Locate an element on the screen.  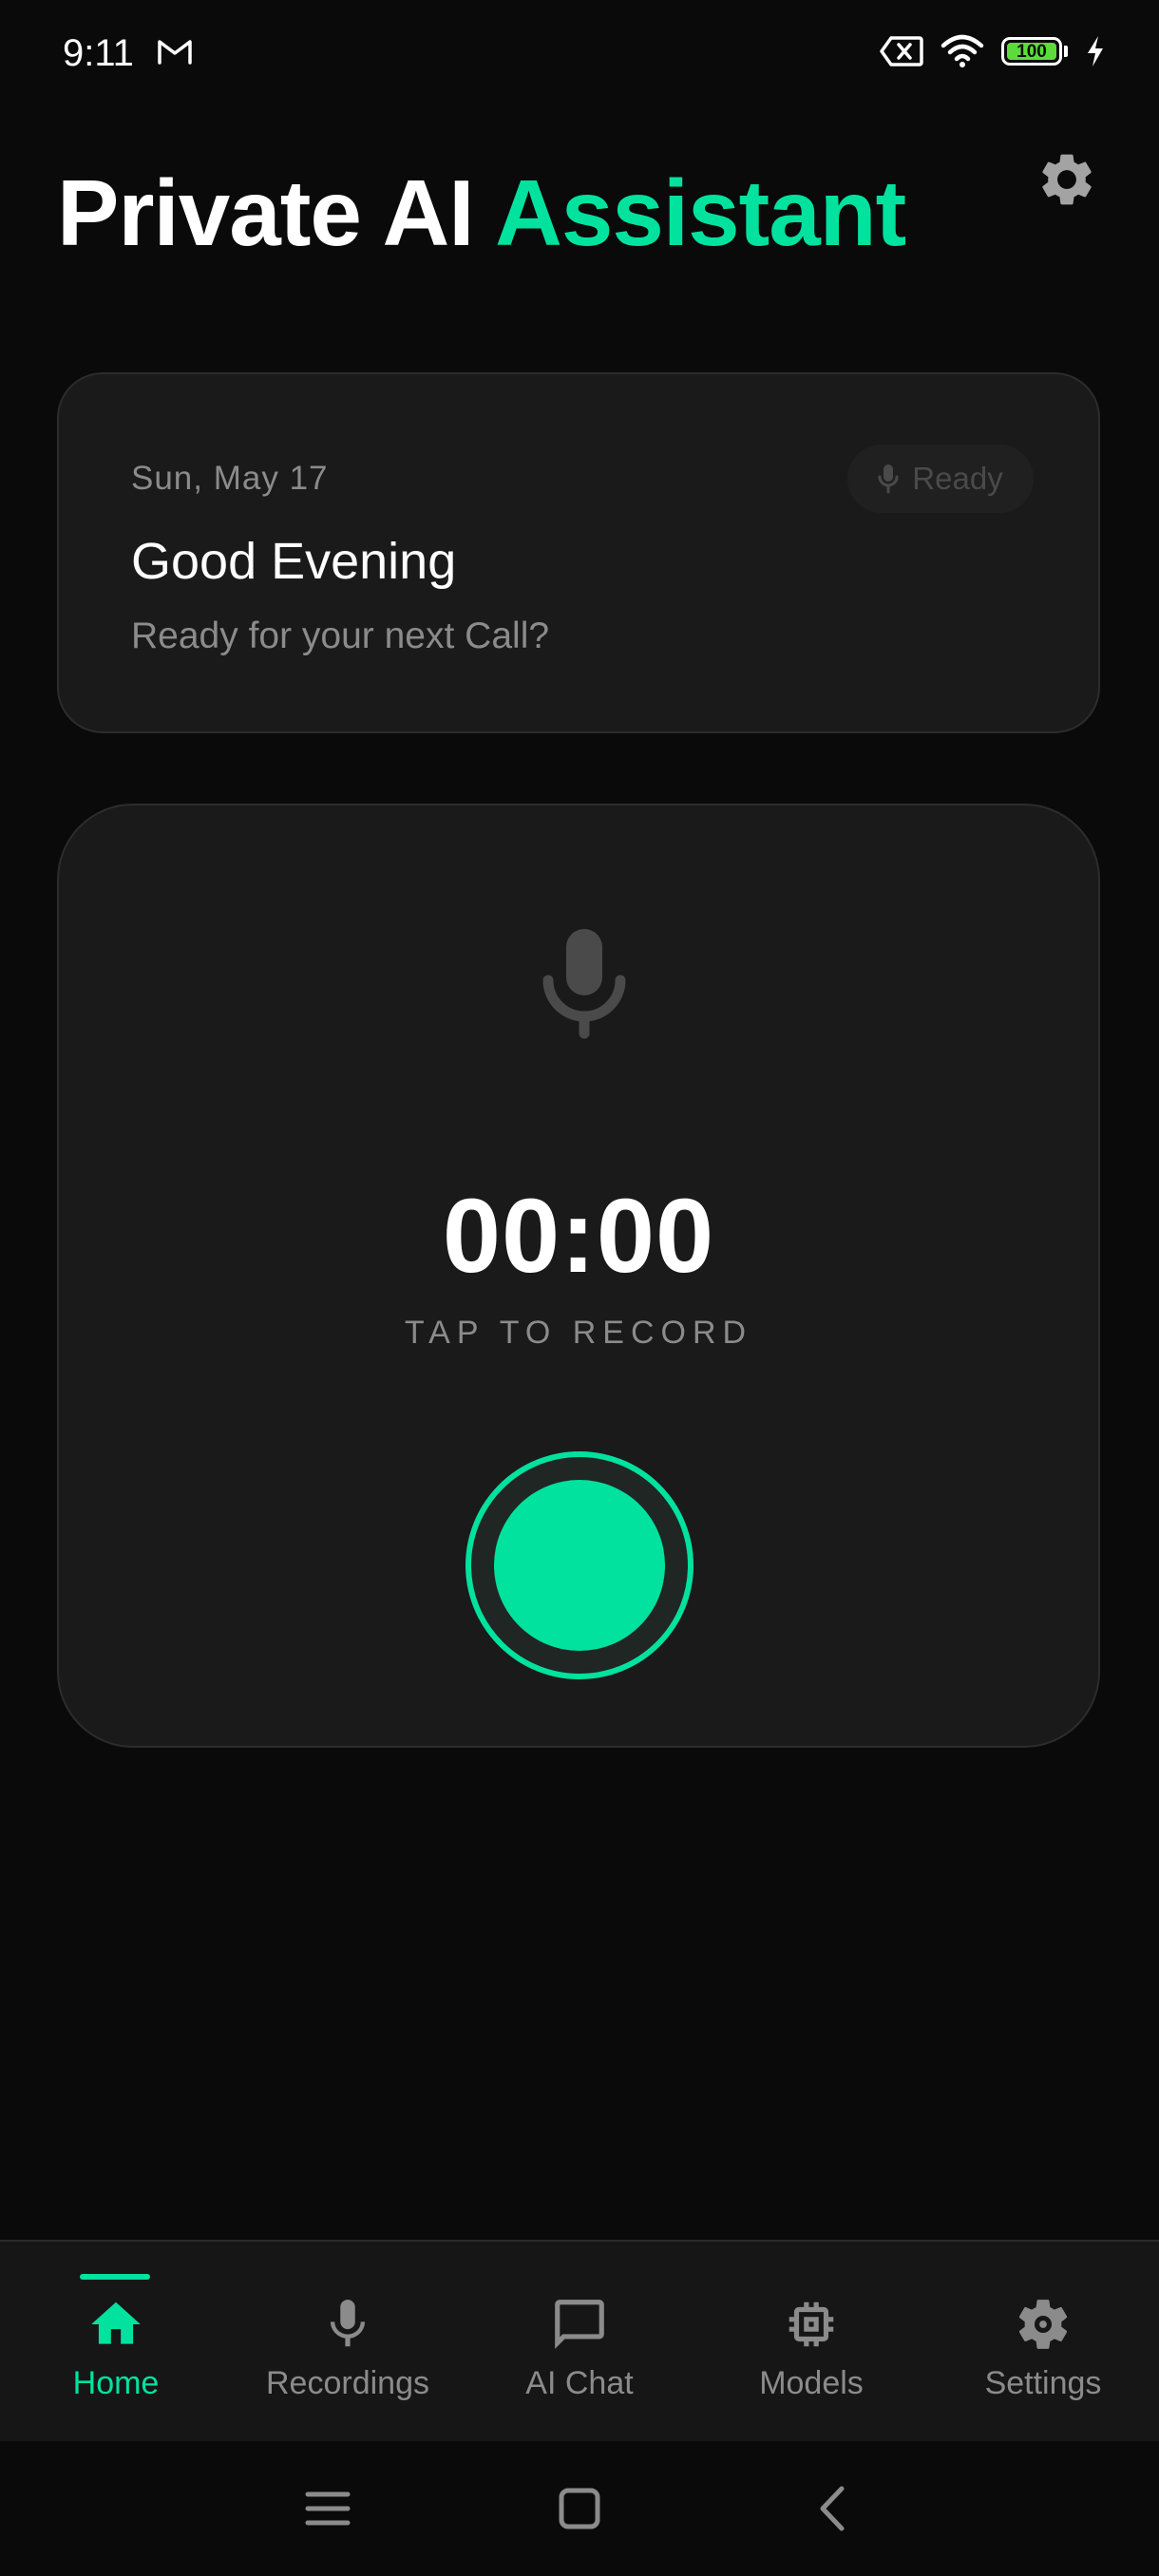
back-icon is located at coordinates (833, 2508).